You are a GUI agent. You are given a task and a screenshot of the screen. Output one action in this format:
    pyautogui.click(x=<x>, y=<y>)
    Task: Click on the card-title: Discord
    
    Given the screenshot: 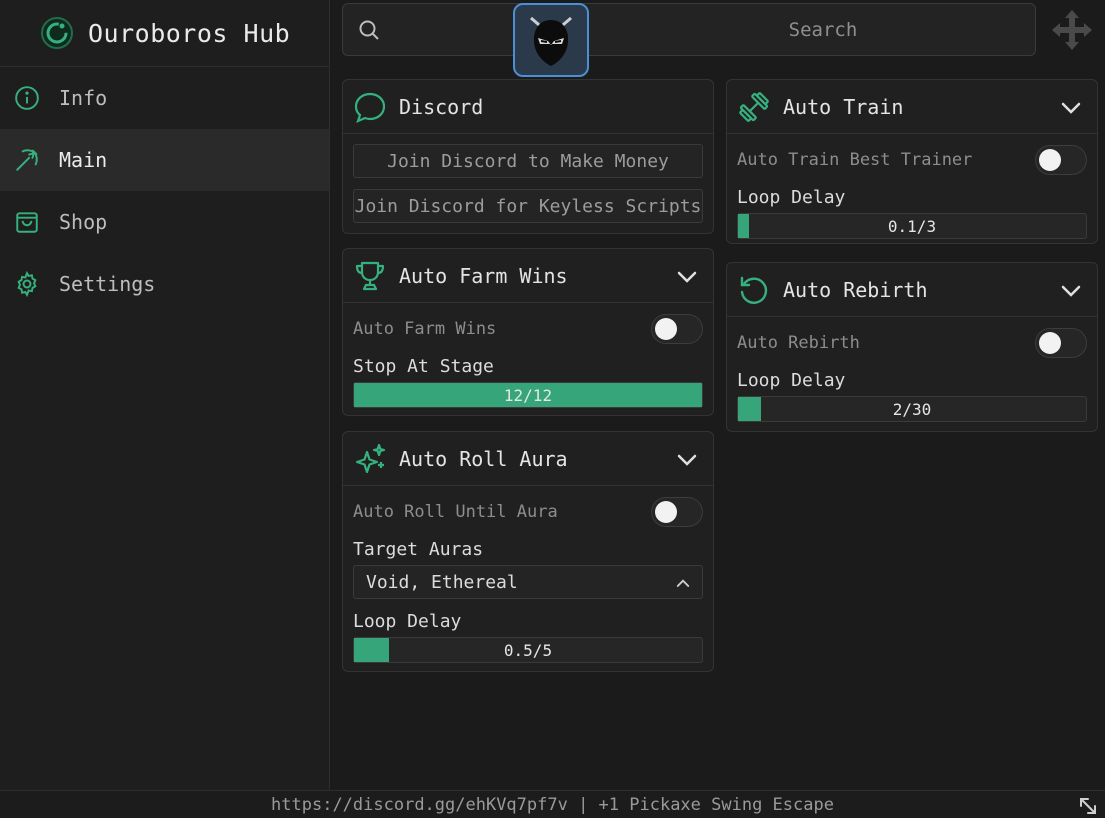 What is the action you would take?
    pyautogui.click(x=441, y=106)
    